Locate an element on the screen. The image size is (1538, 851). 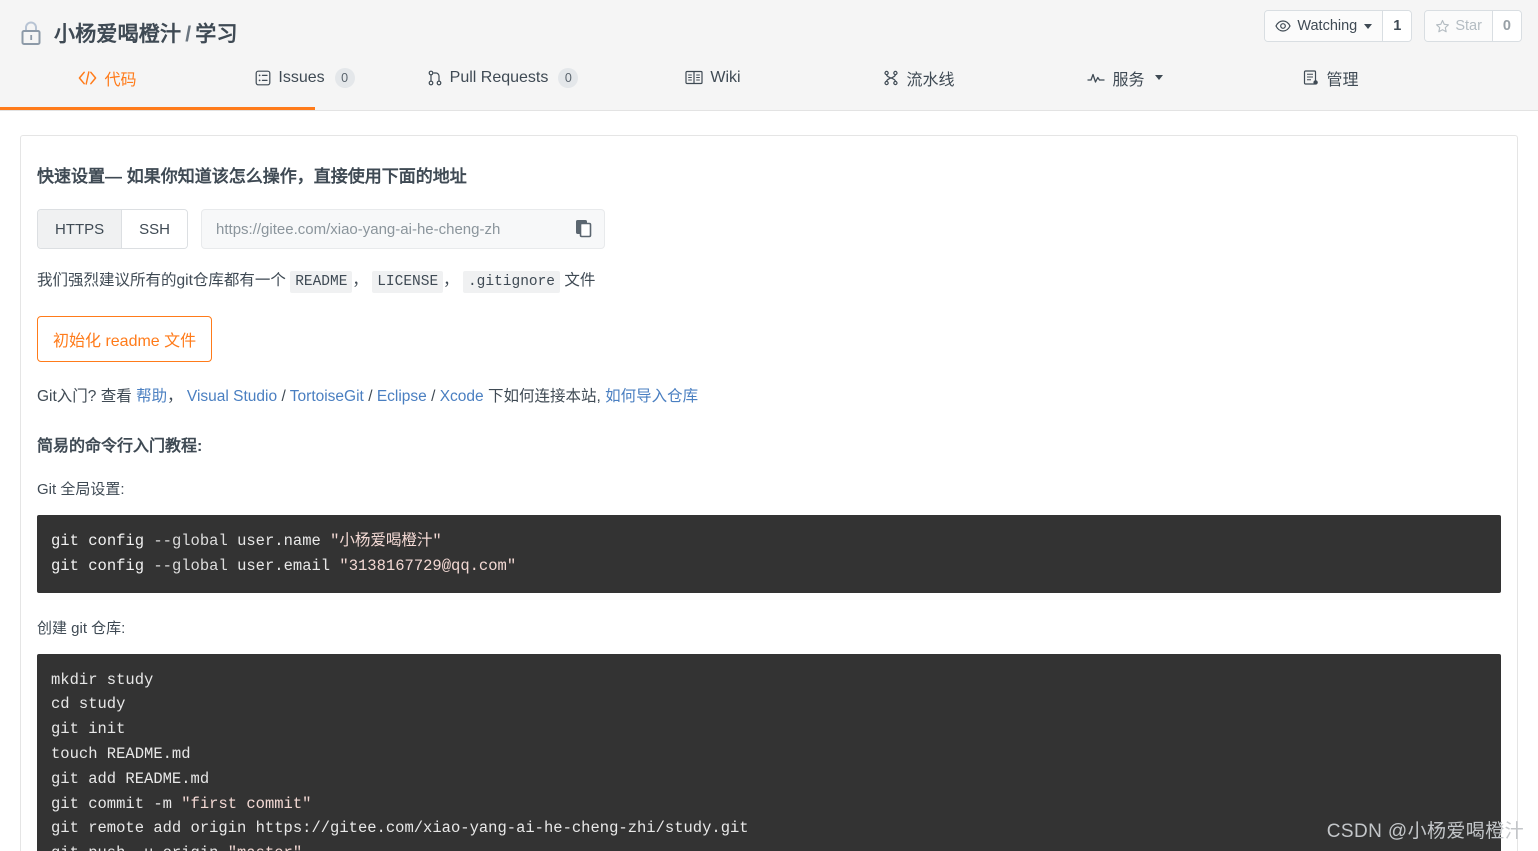
tab-pipeline-label: 流水线 is located at coordinates (930, 80).